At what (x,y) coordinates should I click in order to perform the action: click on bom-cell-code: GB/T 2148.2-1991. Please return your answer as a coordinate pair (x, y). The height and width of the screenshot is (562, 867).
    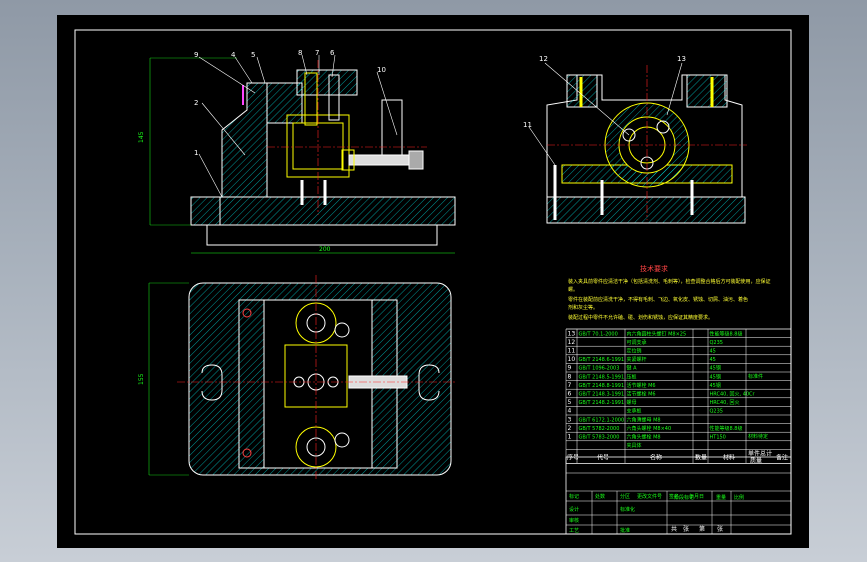
    Looking at the image, I should click on (602, 403).